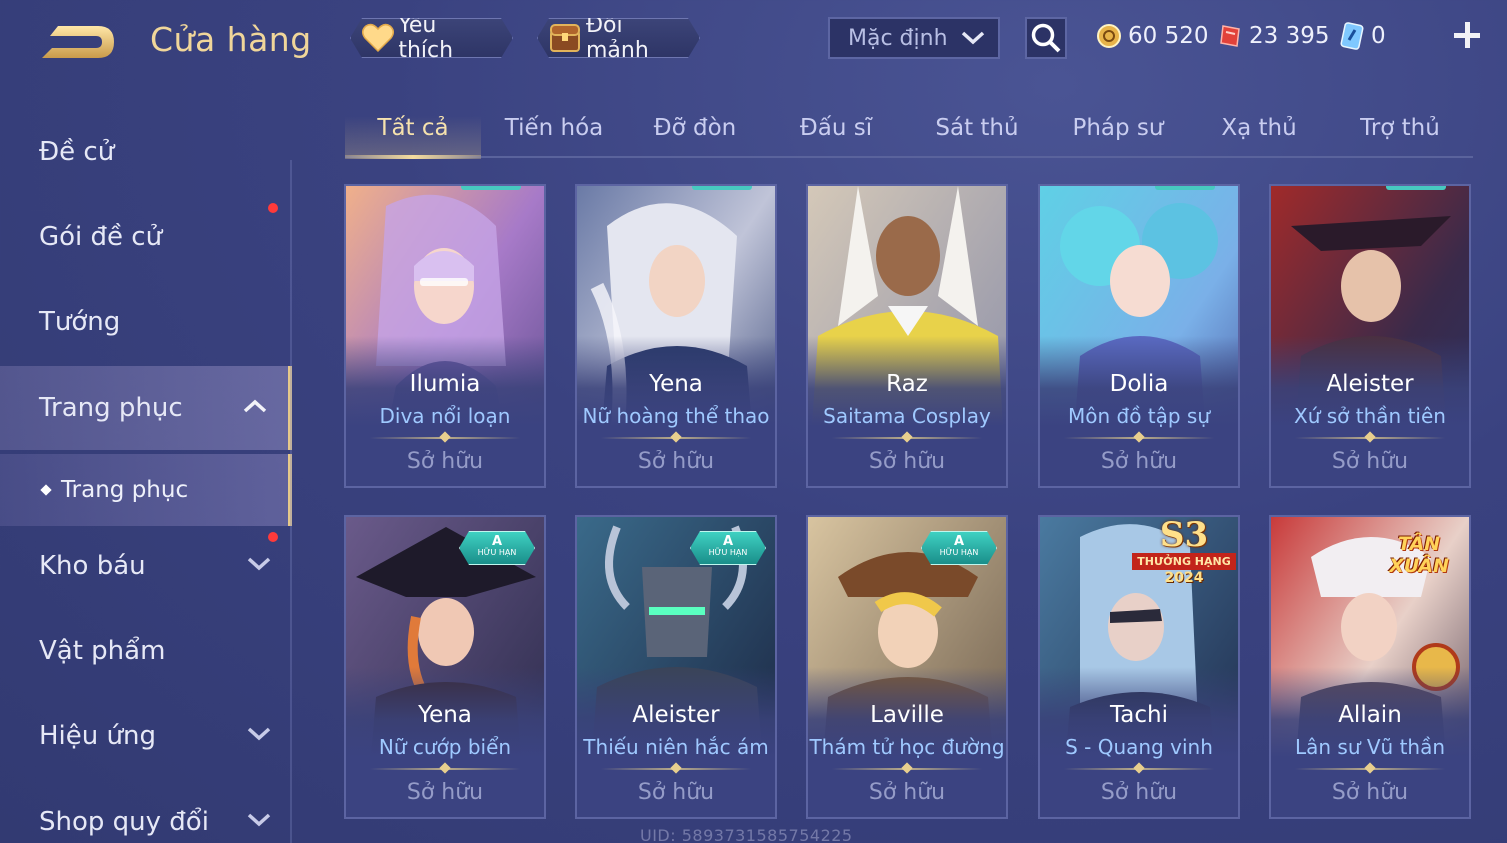  What do you see at coordinates (1139, 715) in the screenshot?
I see `hero-name: Tachi` at bounding box center [1139, 715].